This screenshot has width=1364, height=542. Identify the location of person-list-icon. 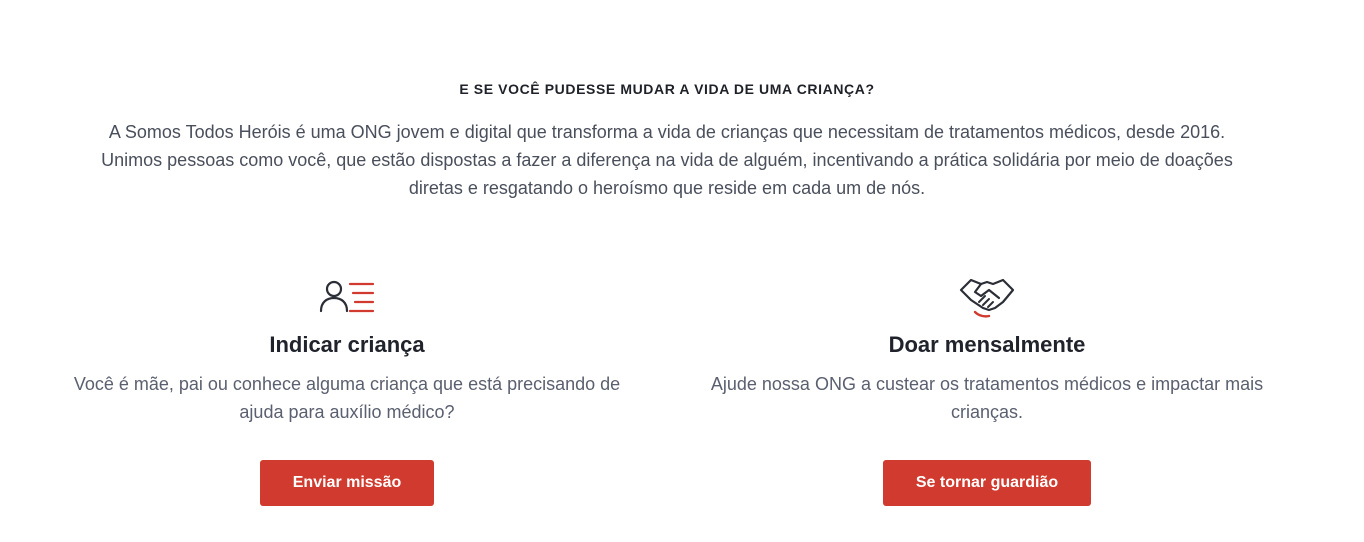
(347, 296).